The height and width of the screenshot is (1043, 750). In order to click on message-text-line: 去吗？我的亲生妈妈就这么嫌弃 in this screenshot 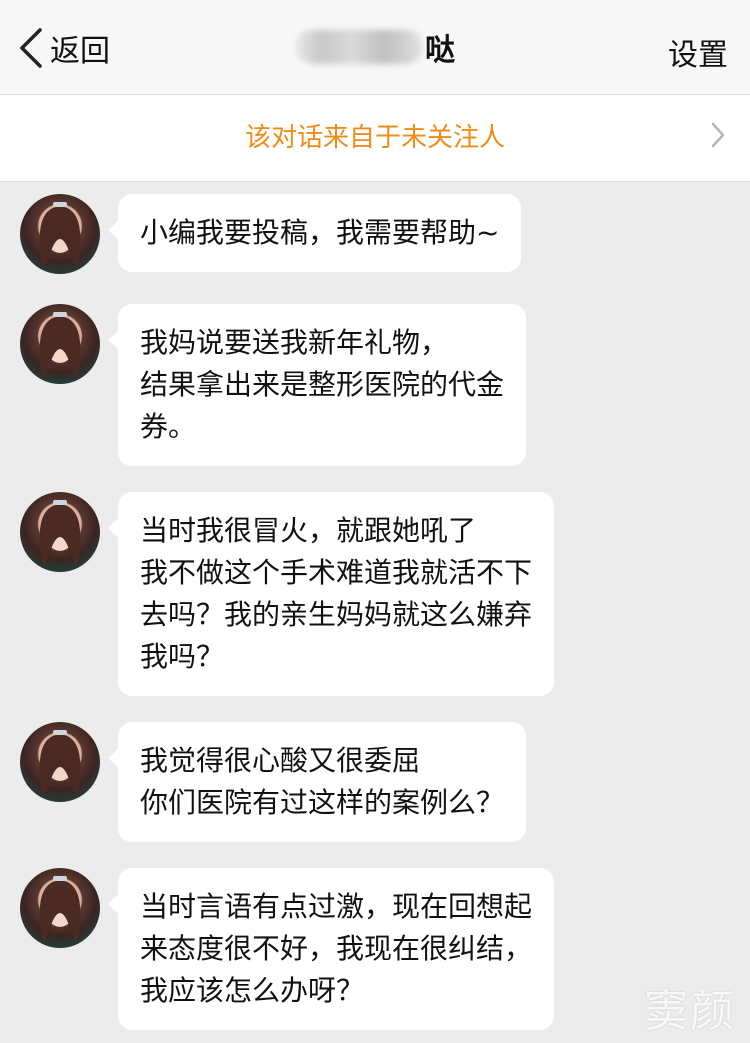, I will do `click(336, 614)`.